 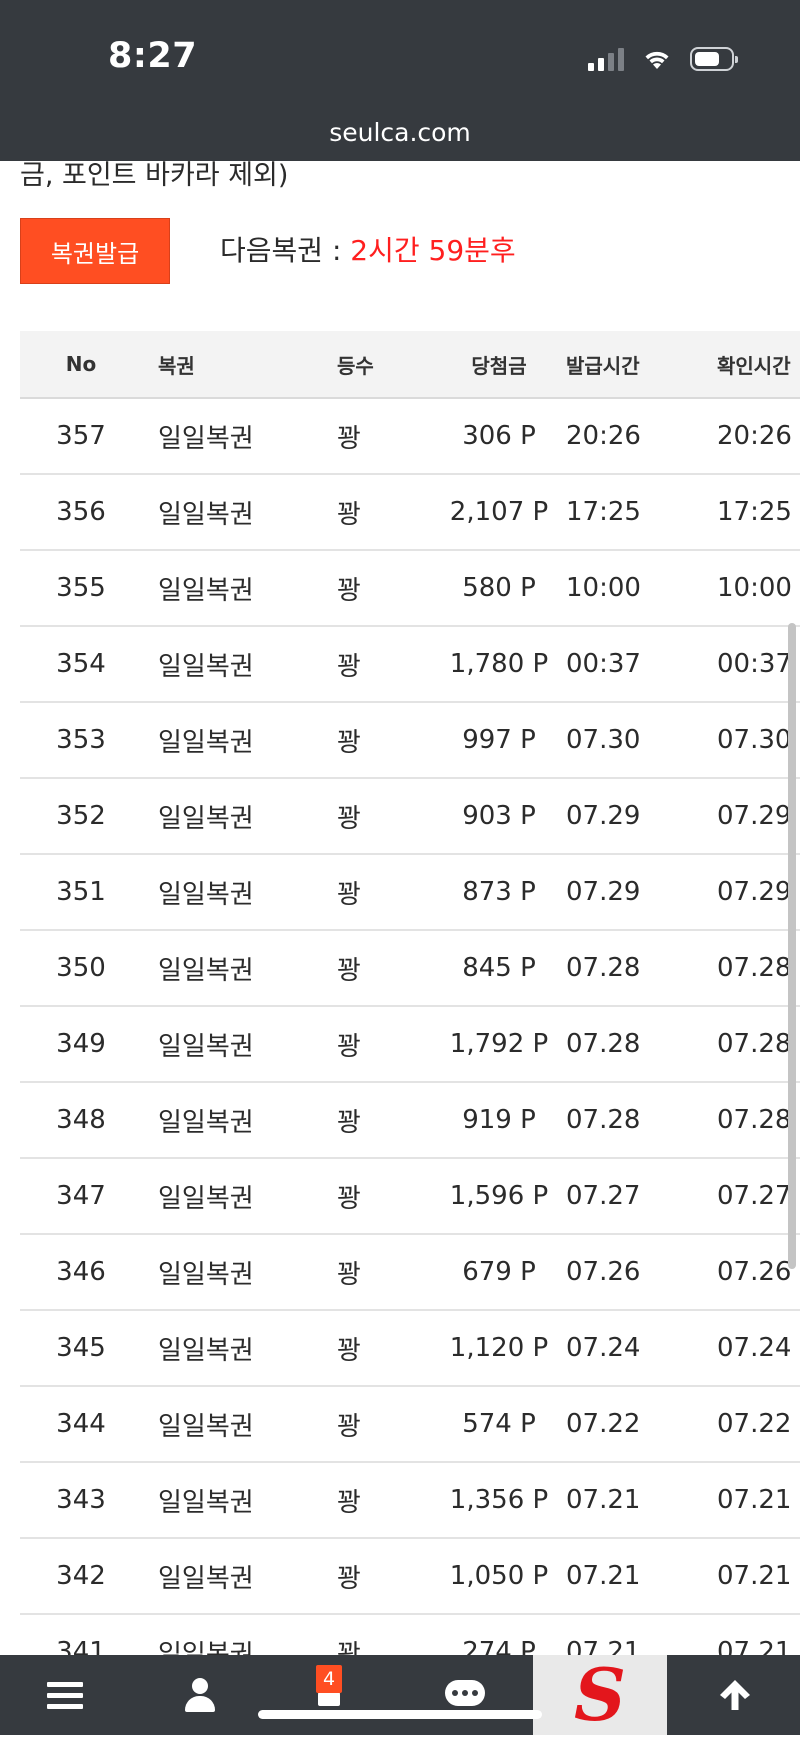 What do you see at coordinates (606, 59) in the screenshot?
I see `cellular-signal-icon` at bounding box center [606, 59].